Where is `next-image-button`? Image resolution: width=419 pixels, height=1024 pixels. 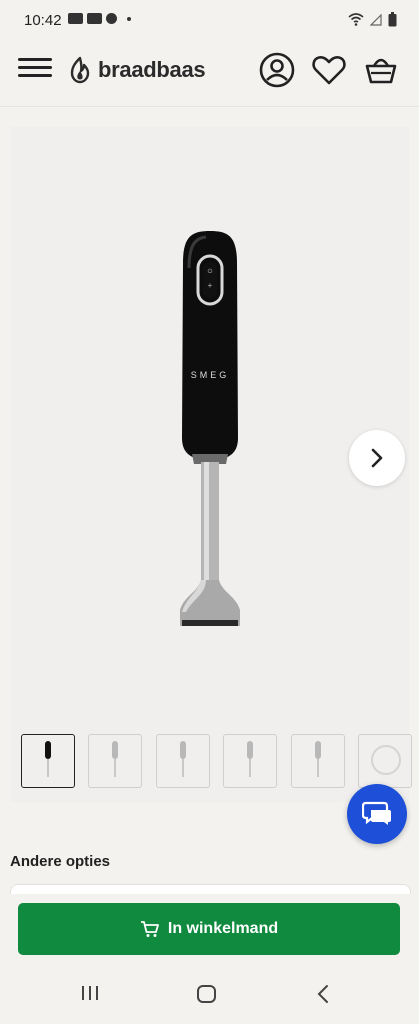
next-image-button is located at coordinates (377, 458).